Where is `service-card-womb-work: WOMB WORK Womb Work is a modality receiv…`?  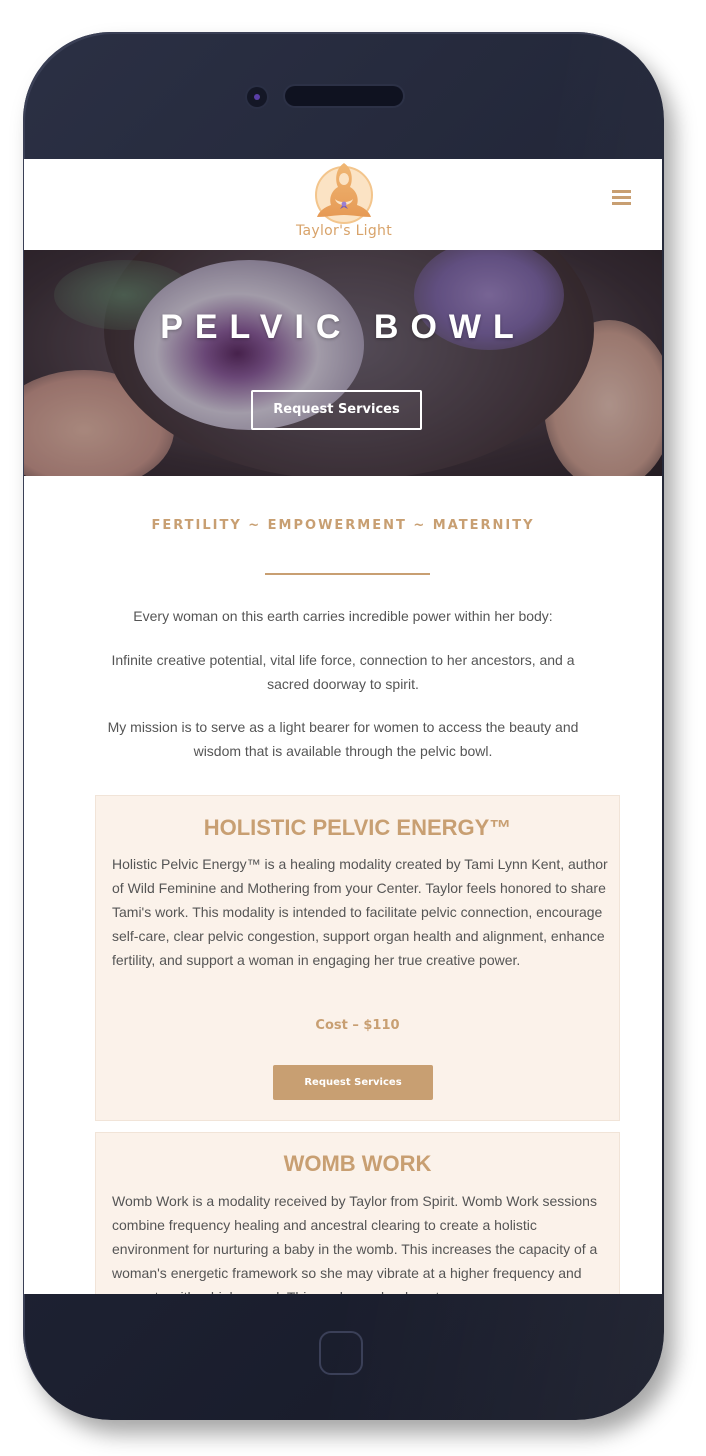
service-card-womb-work: WOMB WORK Womb Work is a modality receiv… is located at coordinates (357, 1213).